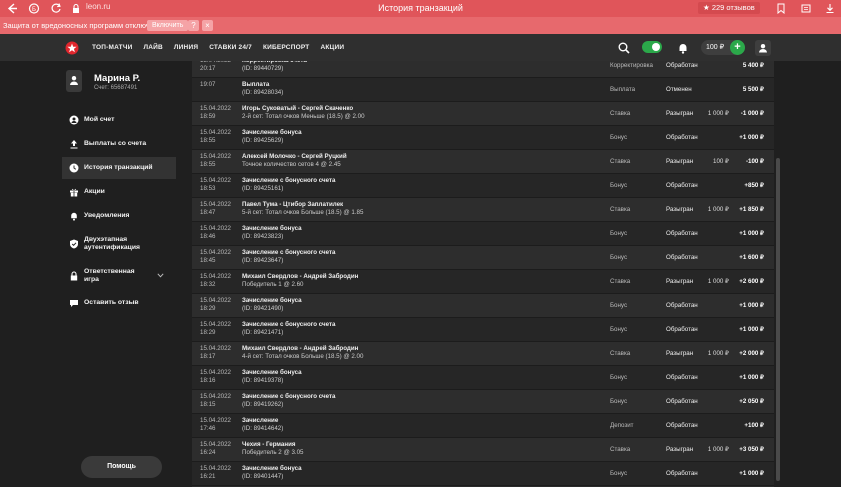 Image resolution: width=841 pixels, height=487 pixels. I want to click on transaction-detail: (ID: 89414642), so click(263, 428).